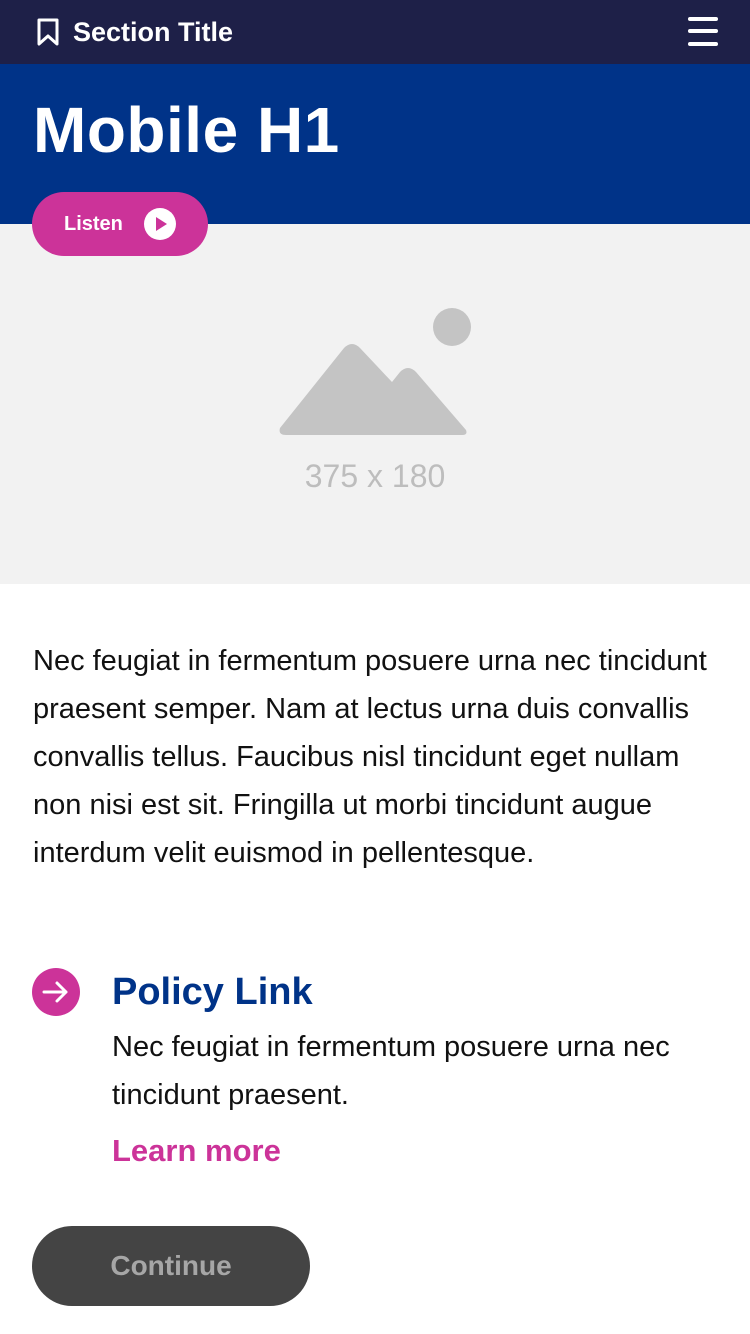  I want to click on image-dimensions-label: 375 x 180, so click(375, 476).